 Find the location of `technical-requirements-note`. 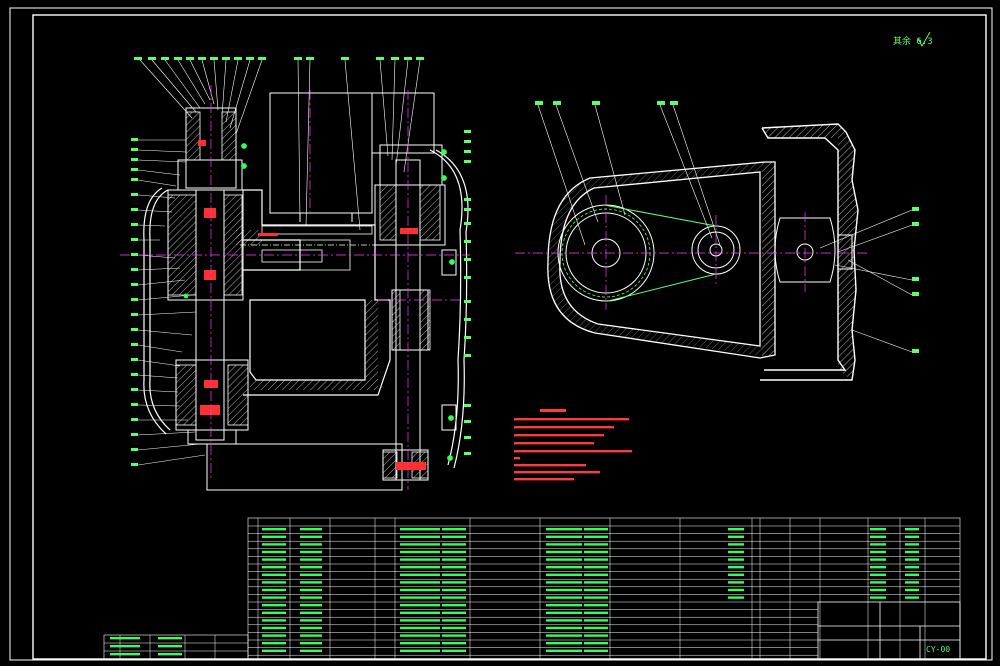

technical-requirements-note is located at coordinates (573, 445).